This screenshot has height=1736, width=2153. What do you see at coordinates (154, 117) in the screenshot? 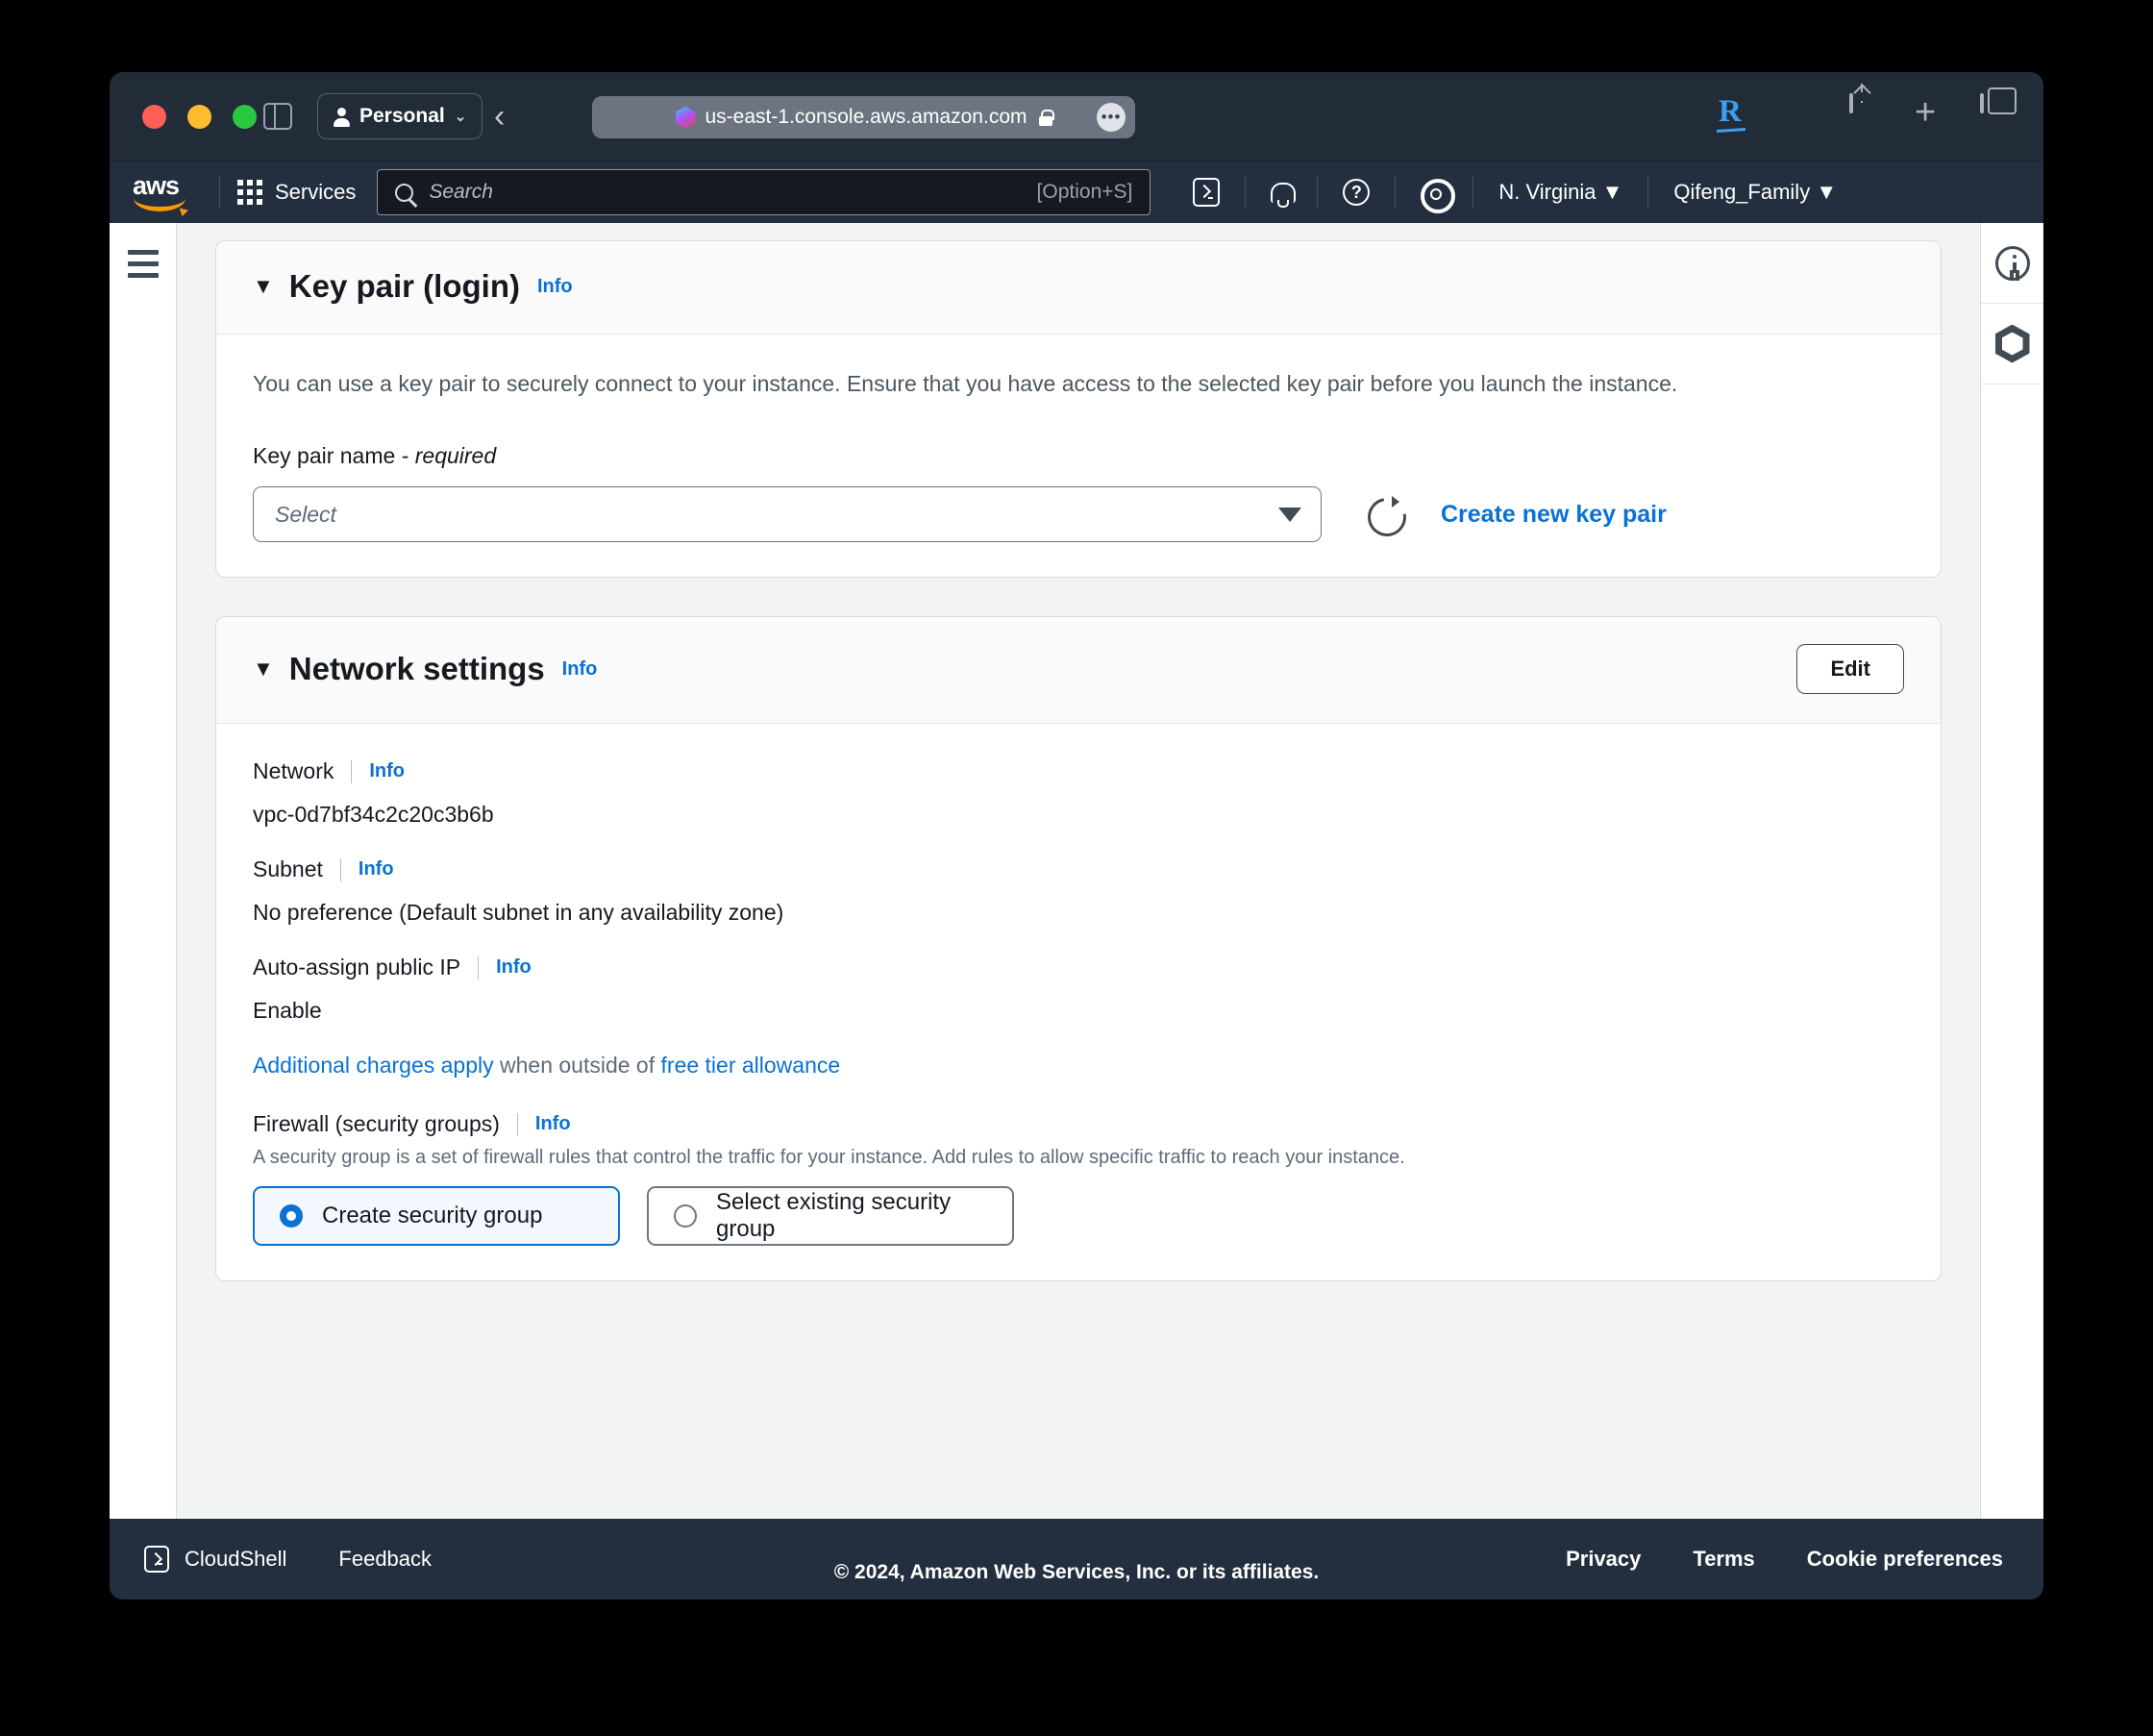
I see `close-window-button` at bounding box center [154, 117].